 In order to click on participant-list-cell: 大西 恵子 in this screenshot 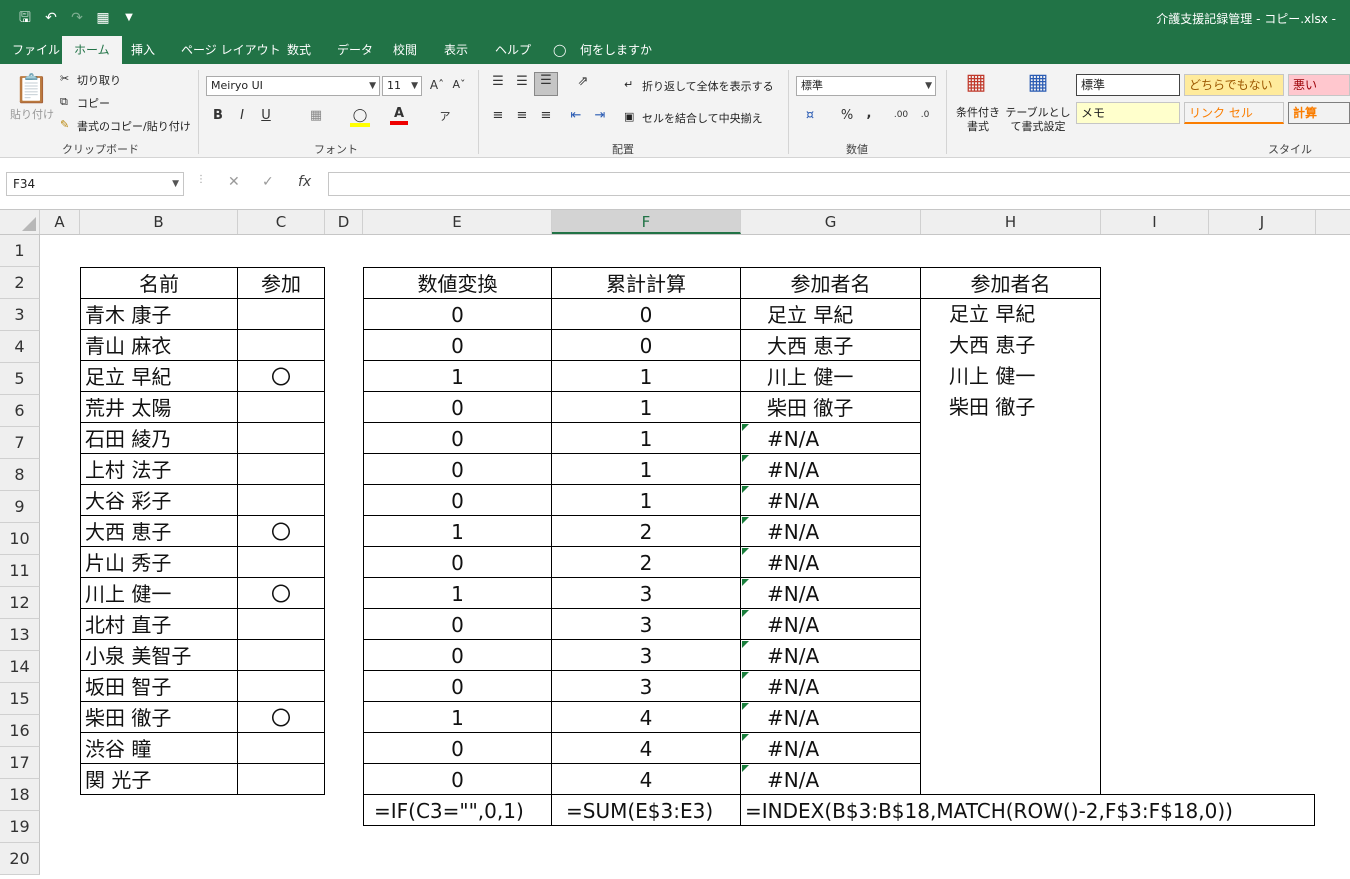, I will do `click(1010, 345)`.